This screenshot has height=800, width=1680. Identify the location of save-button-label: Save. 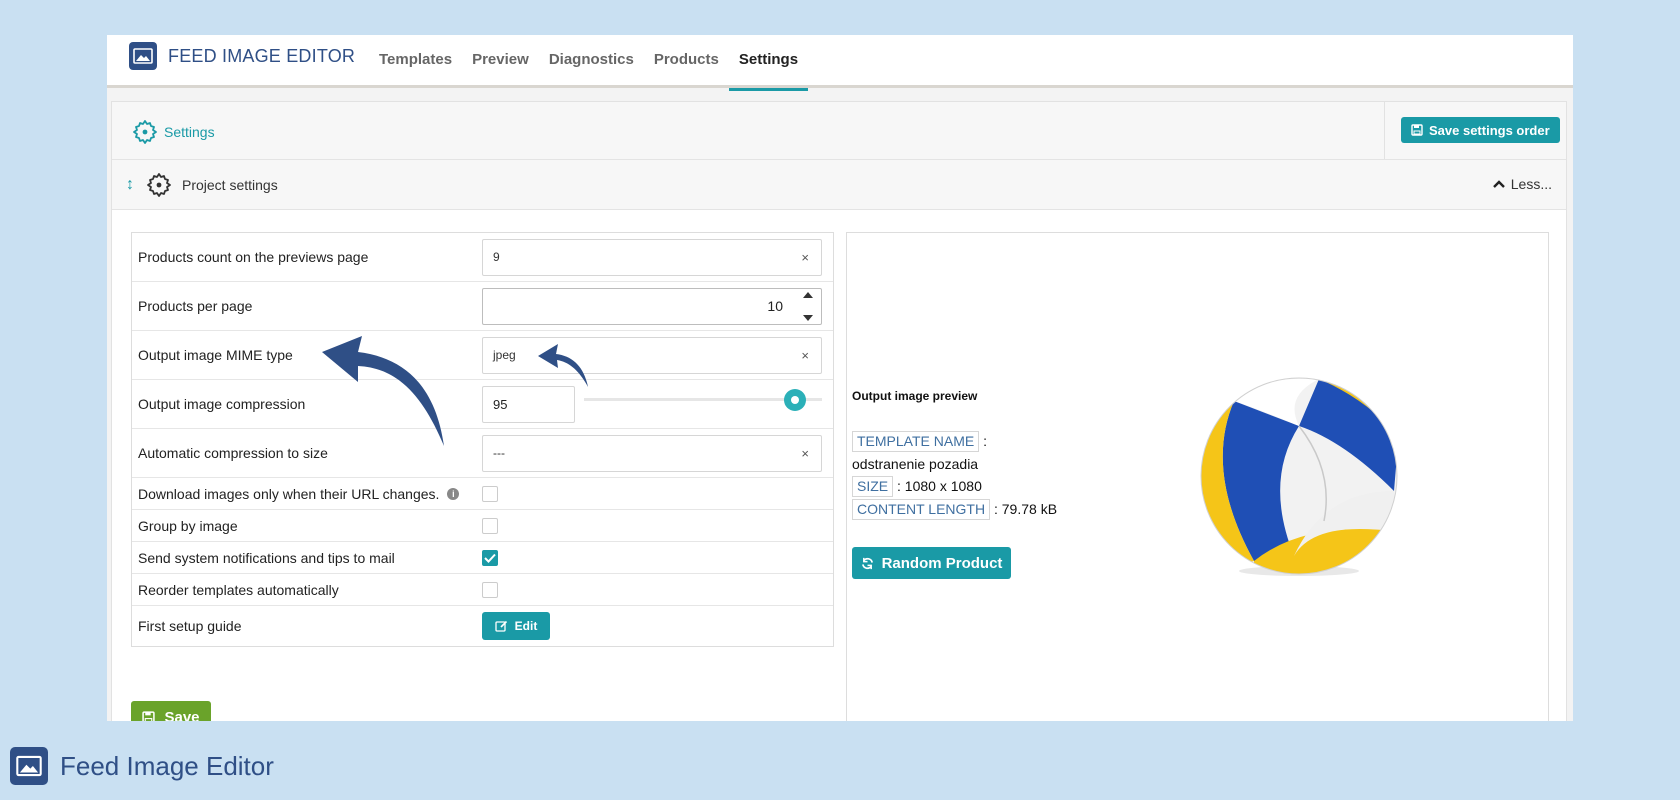
(182, 715).